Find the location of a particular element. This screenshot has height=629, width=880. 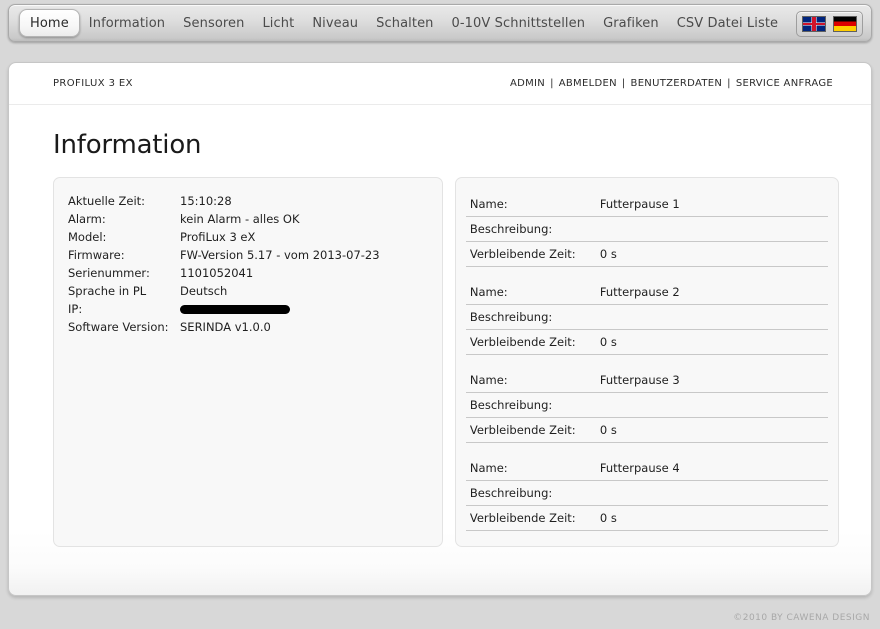

info-value: FW-Version 5.17 - vom 2013-07-23 is located at coordinates (280, 255).